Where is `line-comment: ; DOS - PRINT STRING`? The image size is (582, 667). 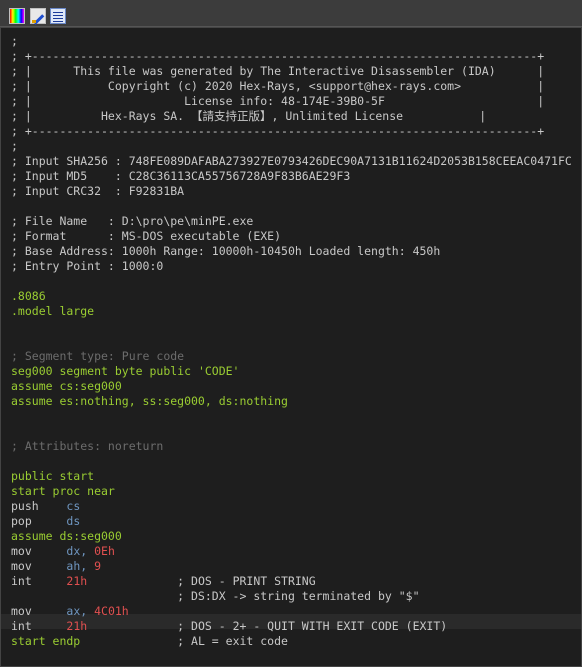 line-comment: ; DOS - PRINT STRING is located at coordinates (201, 581).